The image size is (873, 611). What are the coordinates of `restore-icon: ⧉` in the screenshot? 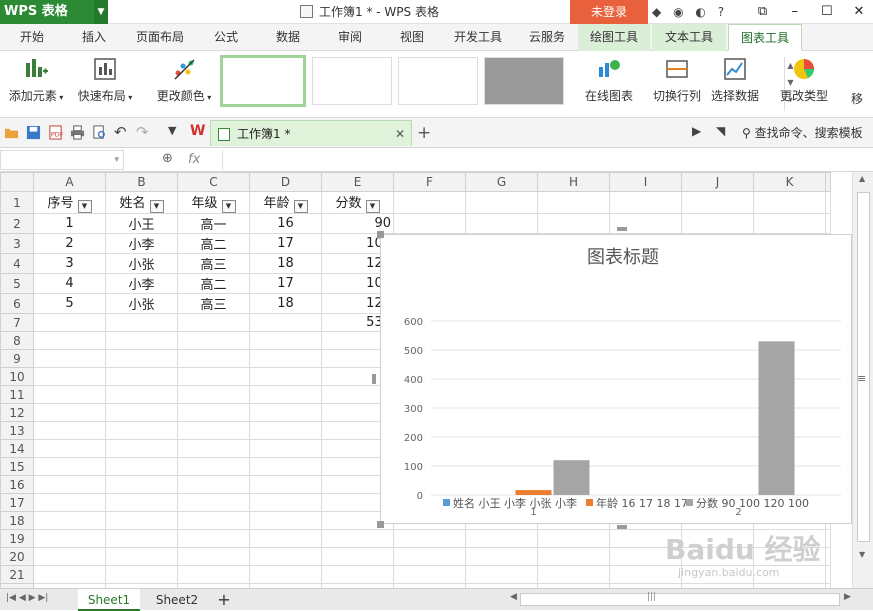 It's located at (763, 12).